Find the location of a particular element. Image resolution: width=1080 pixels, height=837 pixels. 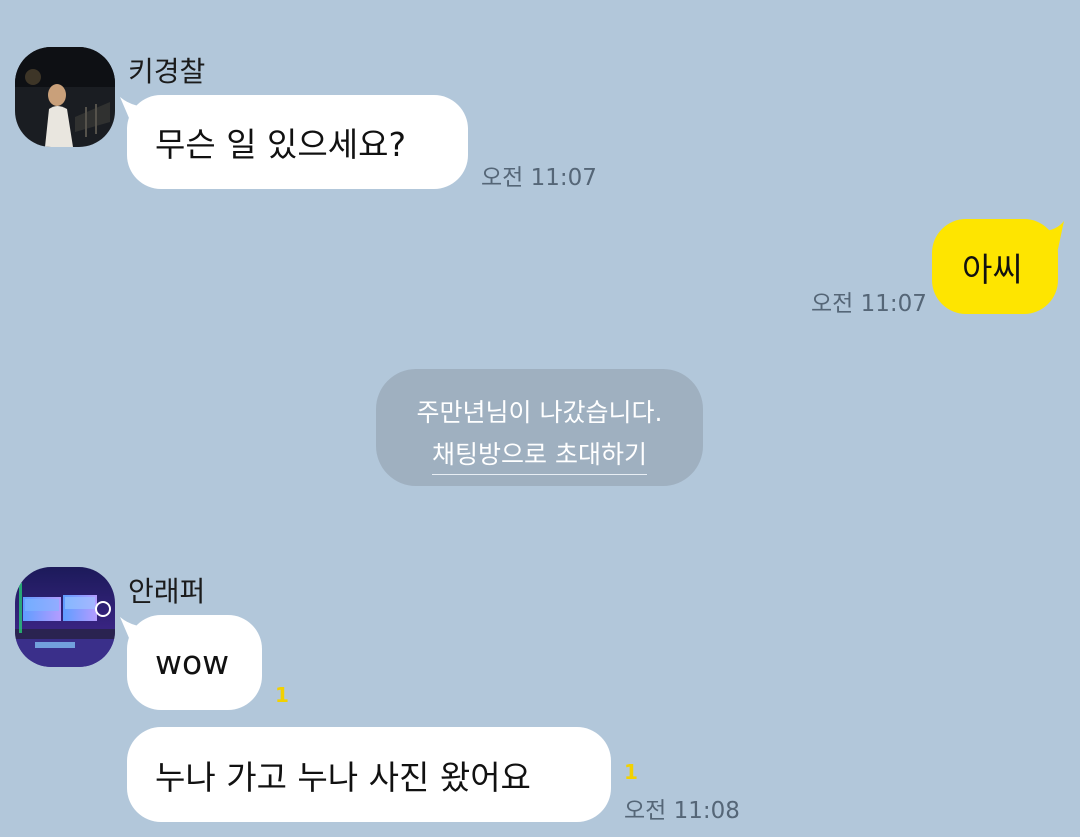

message-bubble: wow is located at coordinates (194, 662).